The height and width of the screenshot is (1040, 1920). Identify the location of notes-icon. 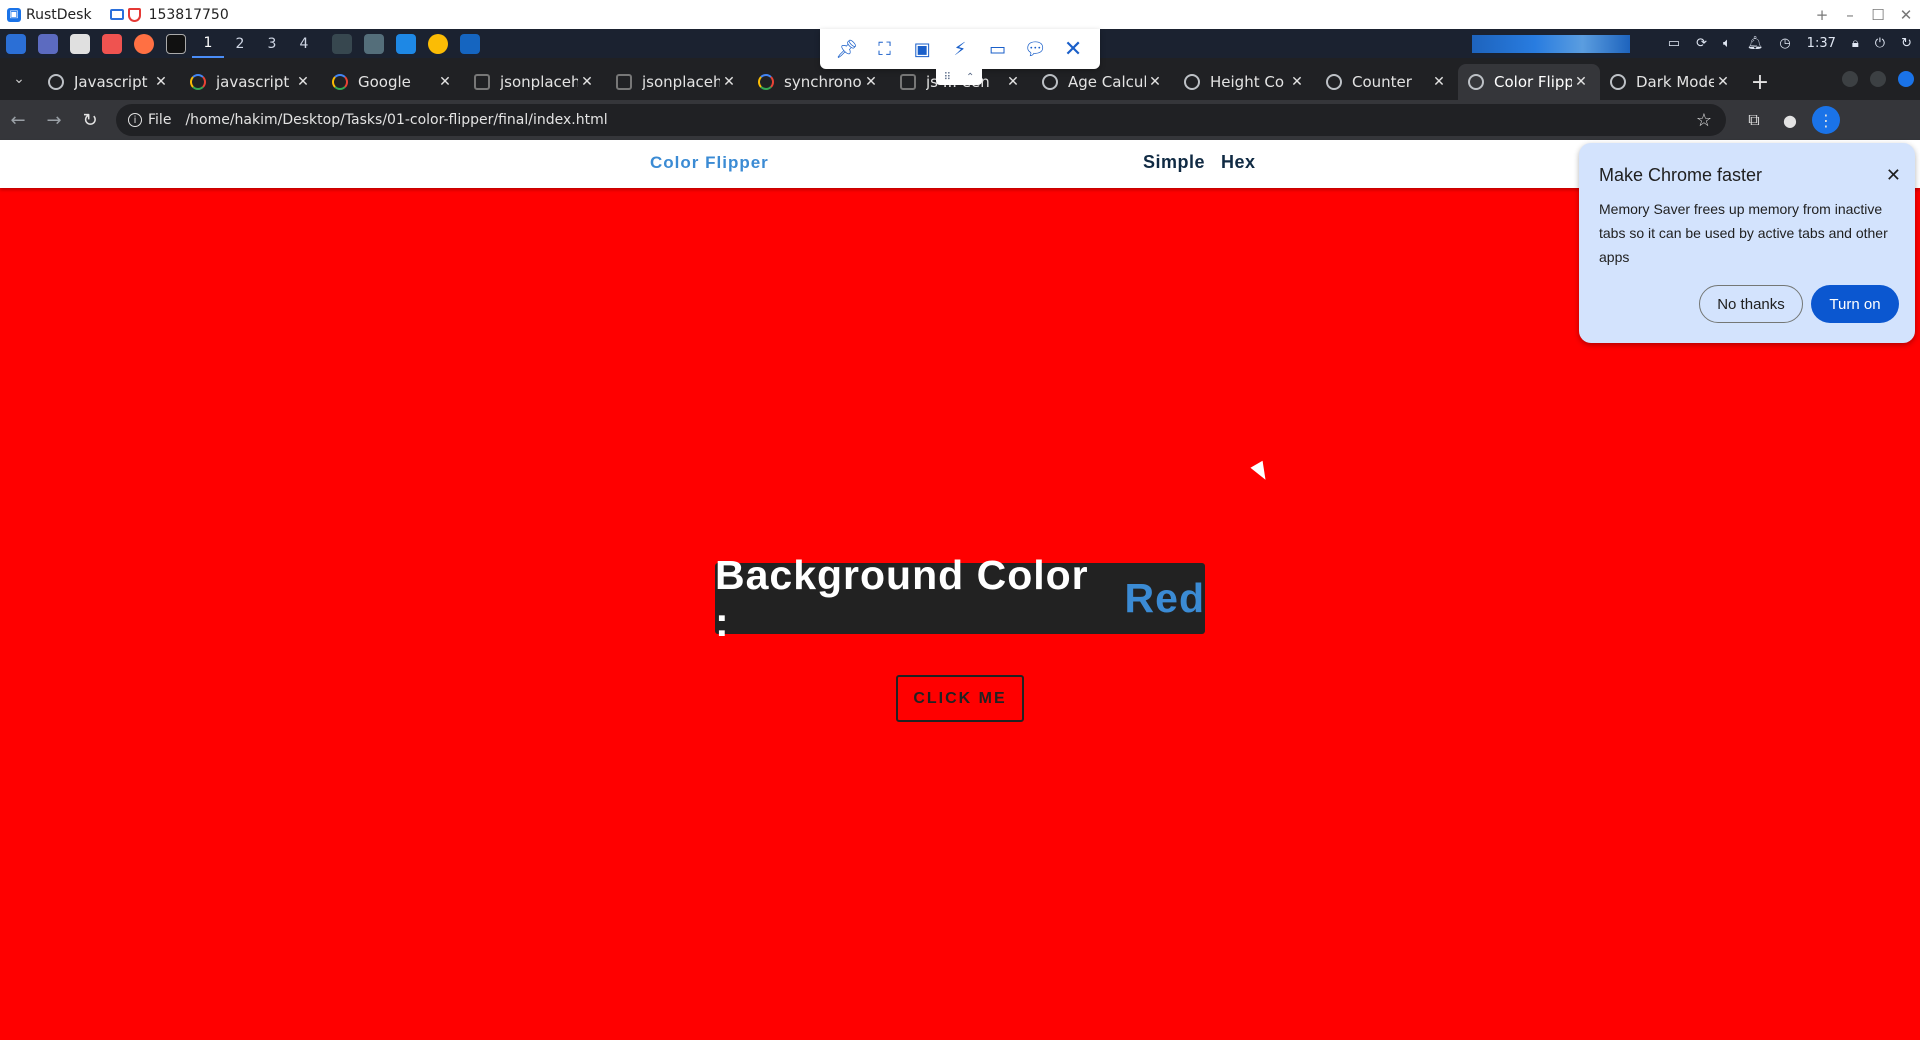
(80, 43).